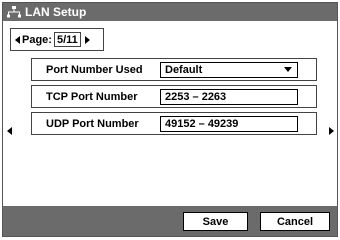 The height and width of the screenshot is (240, 340). I want to click on page-next-icon, so click(87, 39).